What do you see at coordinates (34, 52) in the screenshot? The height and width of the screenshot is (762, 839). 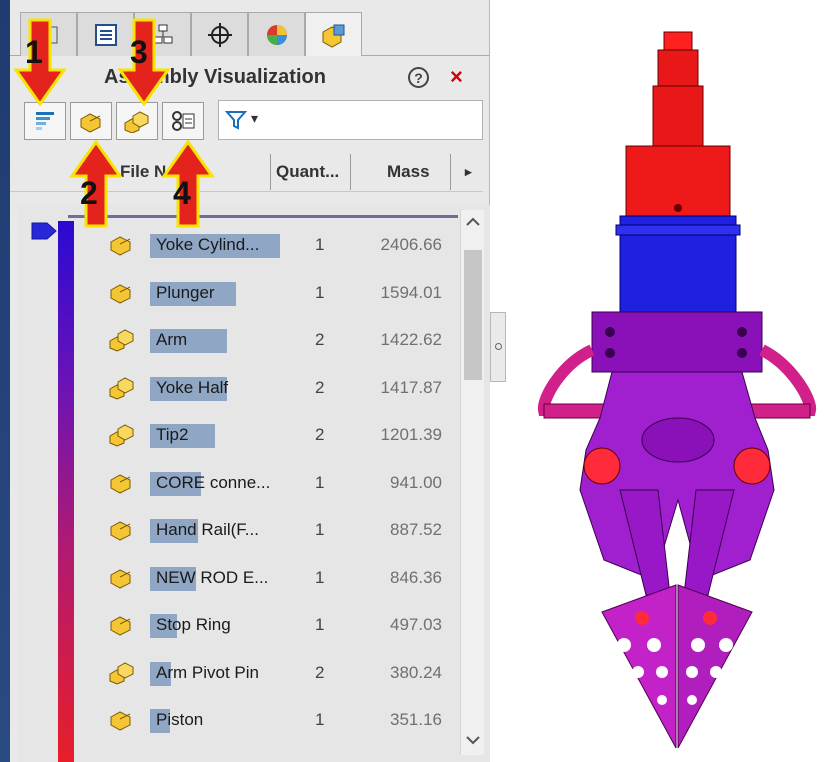 I see `callout-number-1: 1` at bounding box center [34, 52].